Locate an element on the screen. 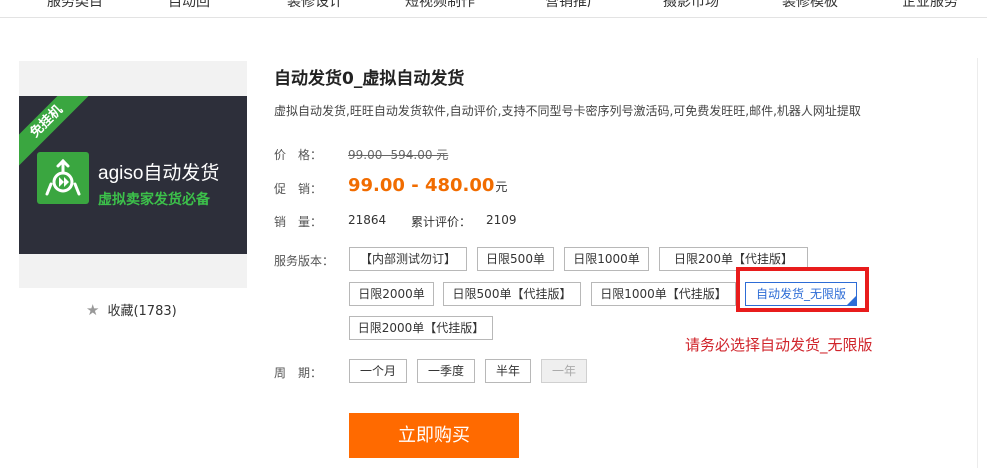 The height and width of the screenshot is (468, 987). service-version-label: 服务版本： is located at coordinates (304, 261).